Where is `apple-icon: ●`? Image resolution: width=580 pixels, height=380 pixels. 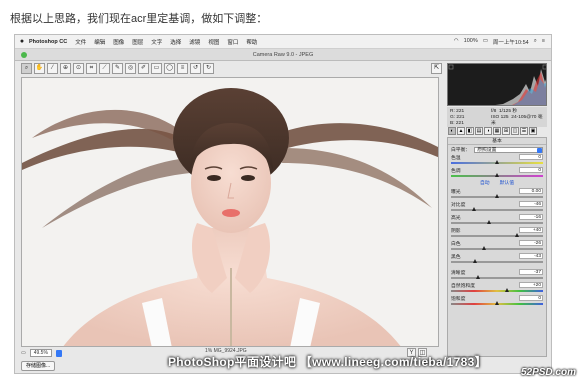 apple-icon: ● is located at coordinates (22, 41).